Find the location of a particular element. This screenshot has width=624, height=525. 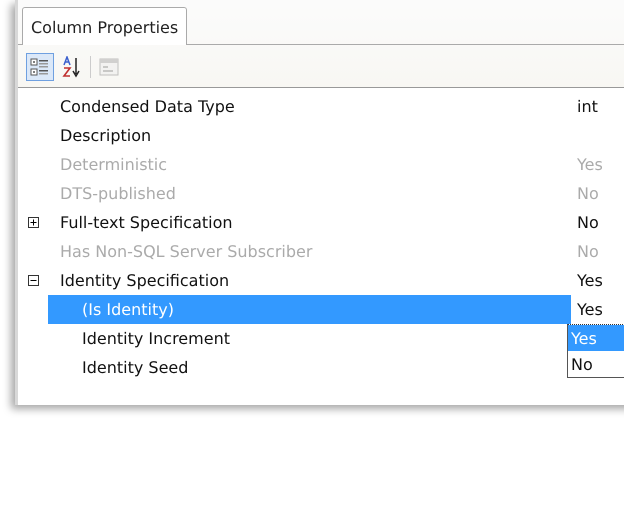

property-row: Identity Seed is located at coordinates (309, 367).